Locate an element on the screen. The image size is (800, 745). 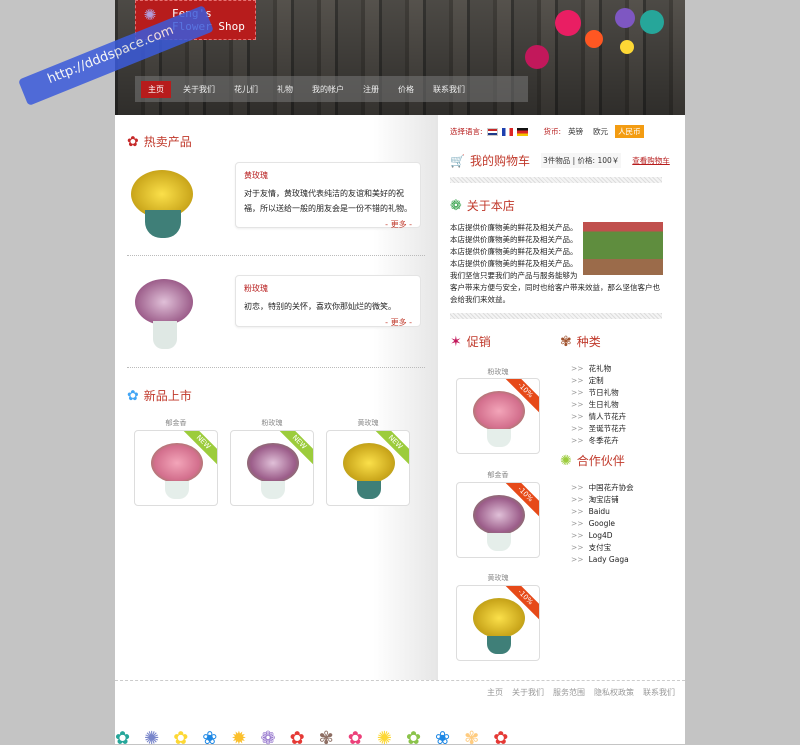
product-name: 黄玫瑰 is located at coordinates (328, 175).